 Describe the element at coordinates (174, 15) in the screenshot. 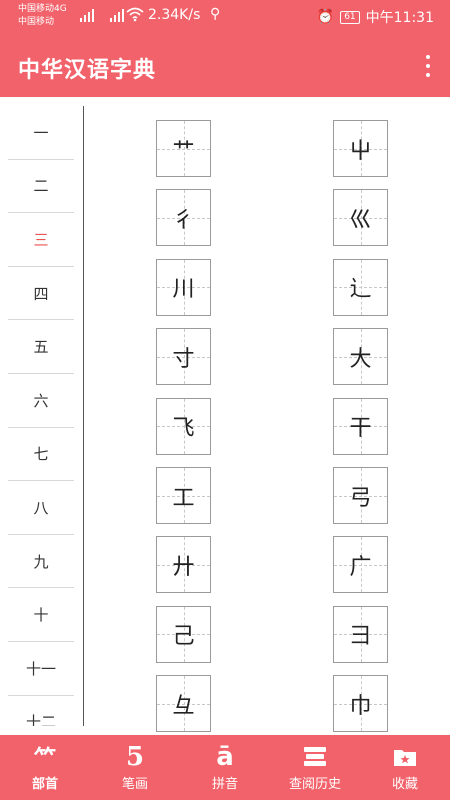

I see `network-speed: 2.34K/s` at that location.